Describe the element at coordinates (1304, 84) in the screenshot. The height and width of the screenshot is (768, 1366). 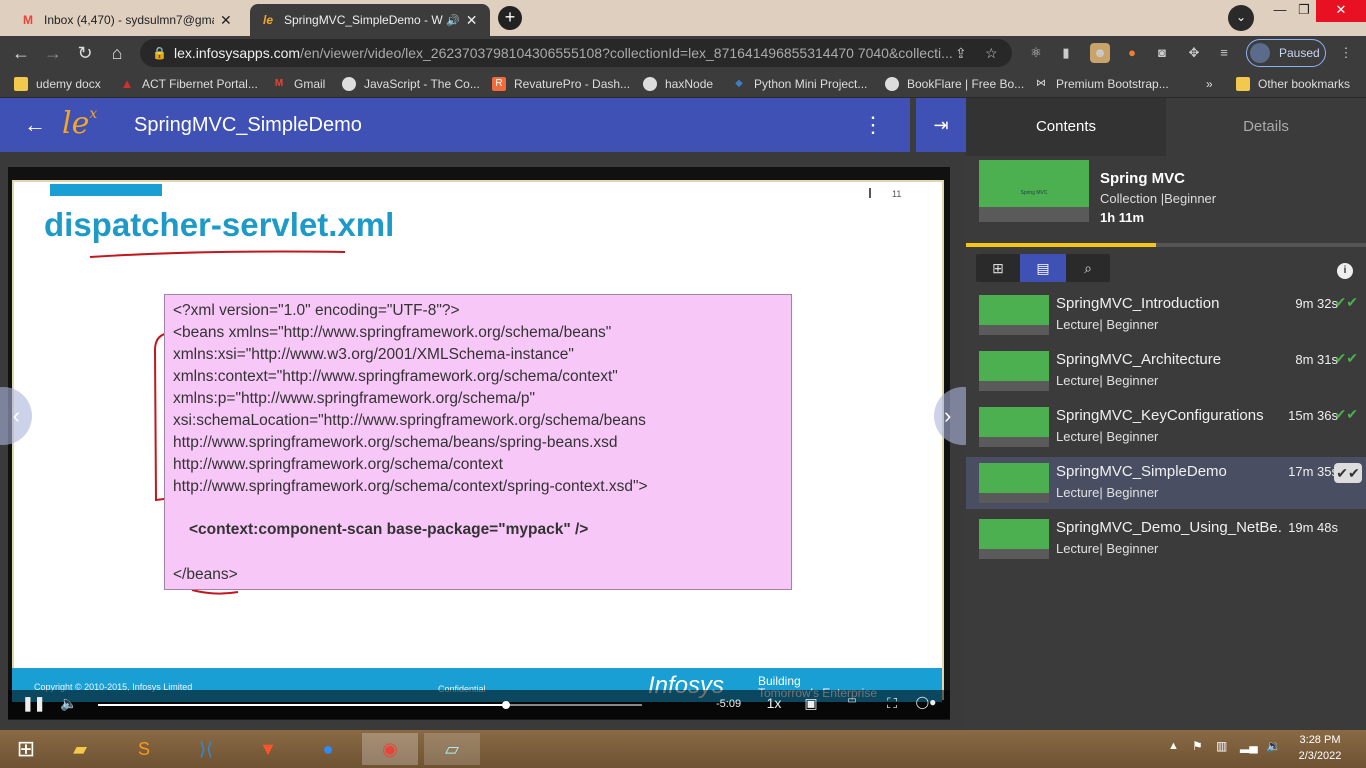
I see `bookmark-label: Other bookmarks` at that location.